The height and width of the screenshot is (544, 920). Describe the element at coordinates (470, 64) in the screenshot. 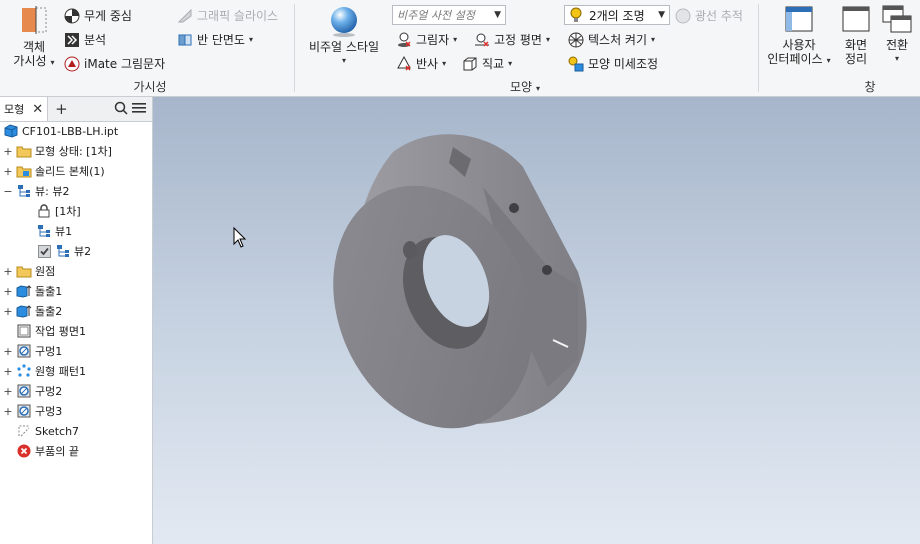

I see `orthographic-icon` at that location.